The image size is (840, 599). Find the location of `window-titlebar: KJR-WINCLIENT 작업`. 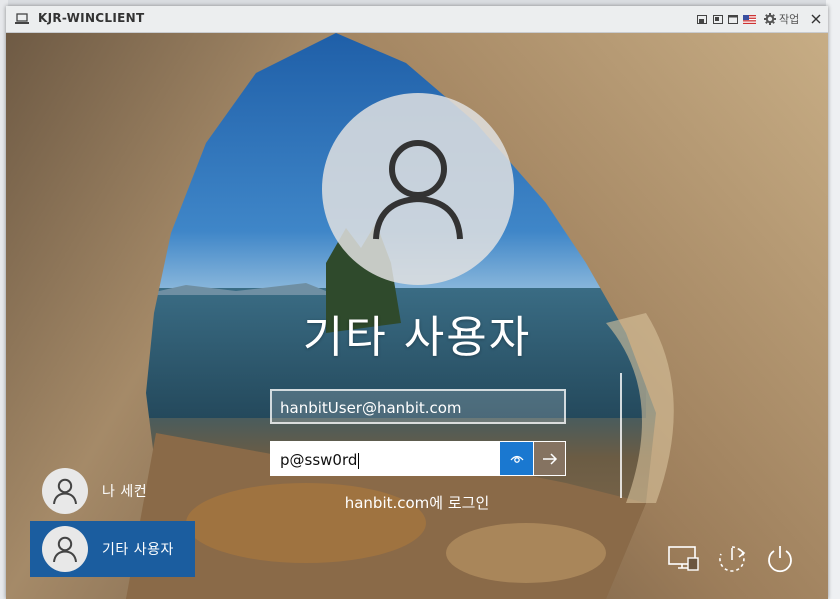

window-titlebar: KJR-WINCLIENT 작업 is located at coordinates (417, 19).